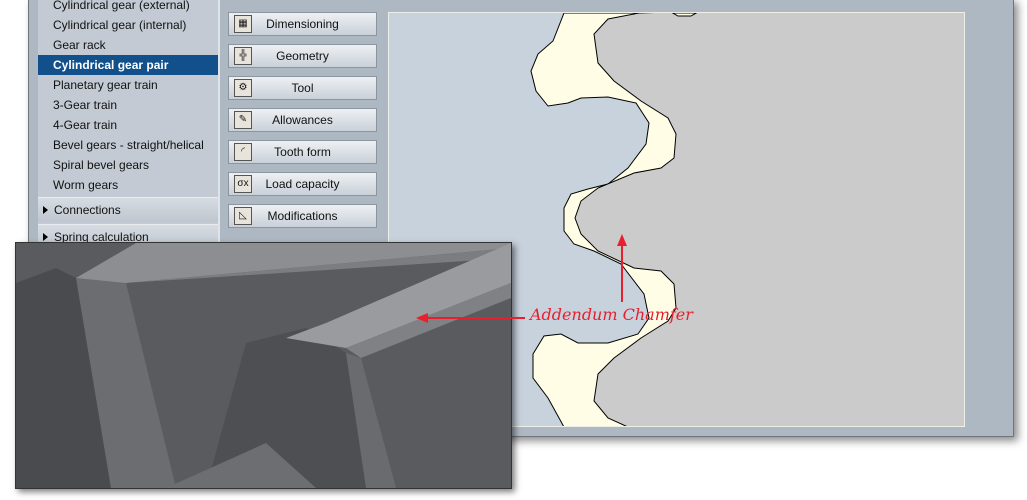 This screenshot has width=1027, height=500. Describe the element at coordinates (622, 240) in the screenshot. I see `up-arrowhead-icon` at that location.